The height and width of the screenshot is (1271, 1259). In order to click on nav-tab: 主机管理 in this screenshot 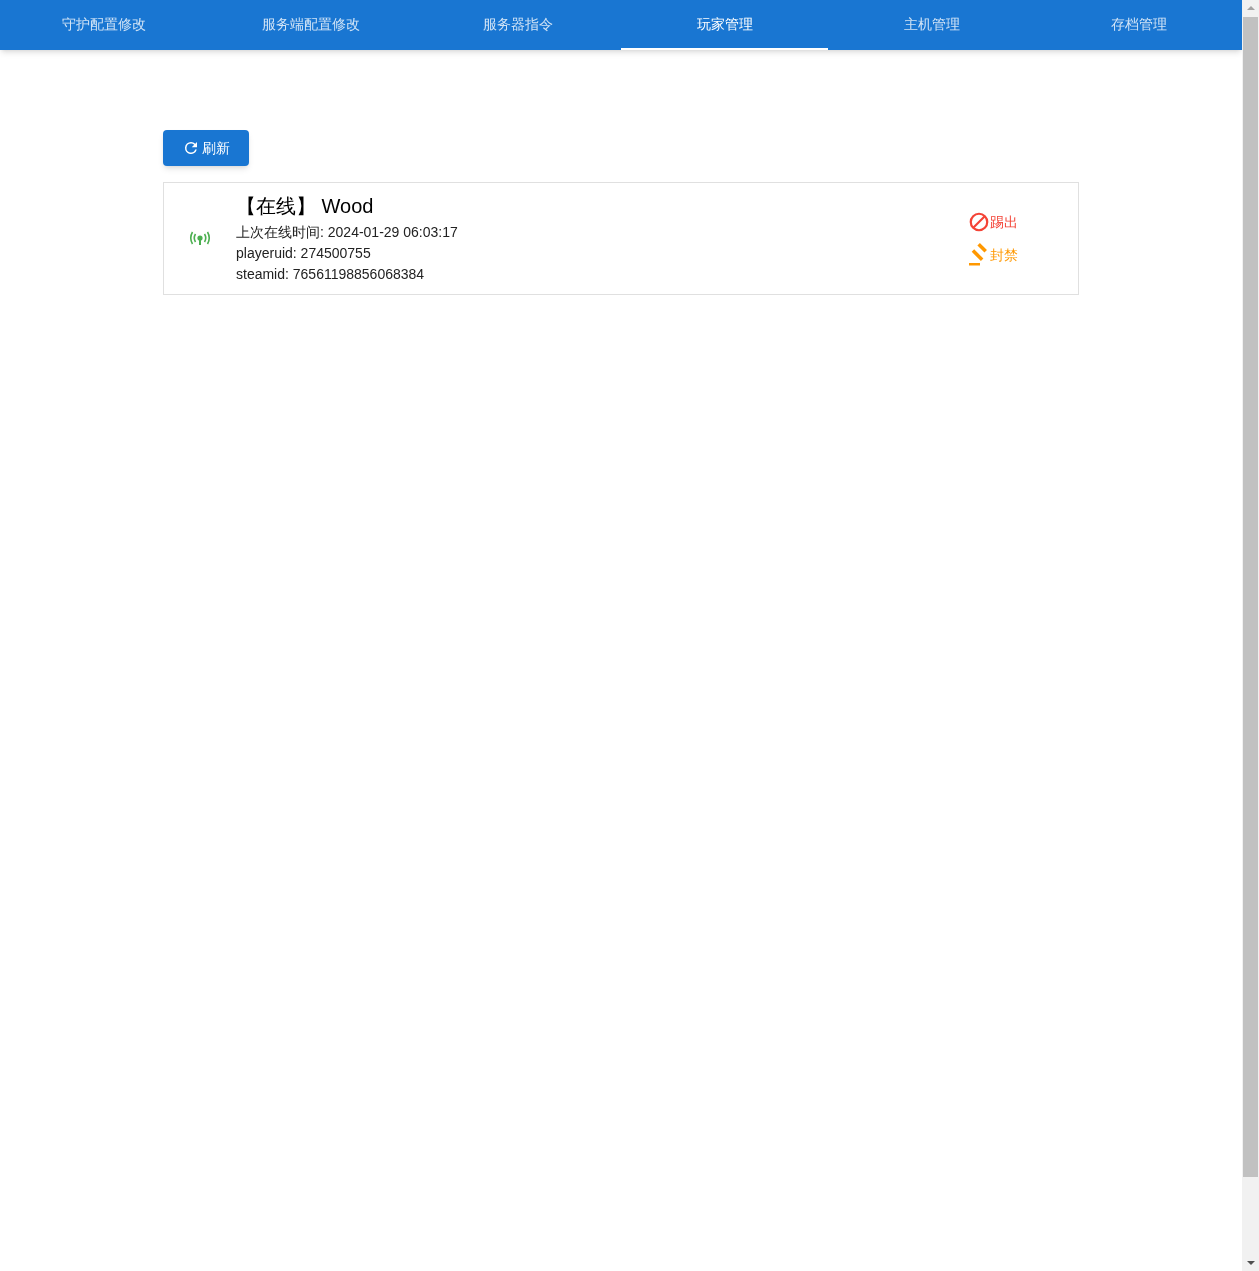, I will do `click(931, 25)`.